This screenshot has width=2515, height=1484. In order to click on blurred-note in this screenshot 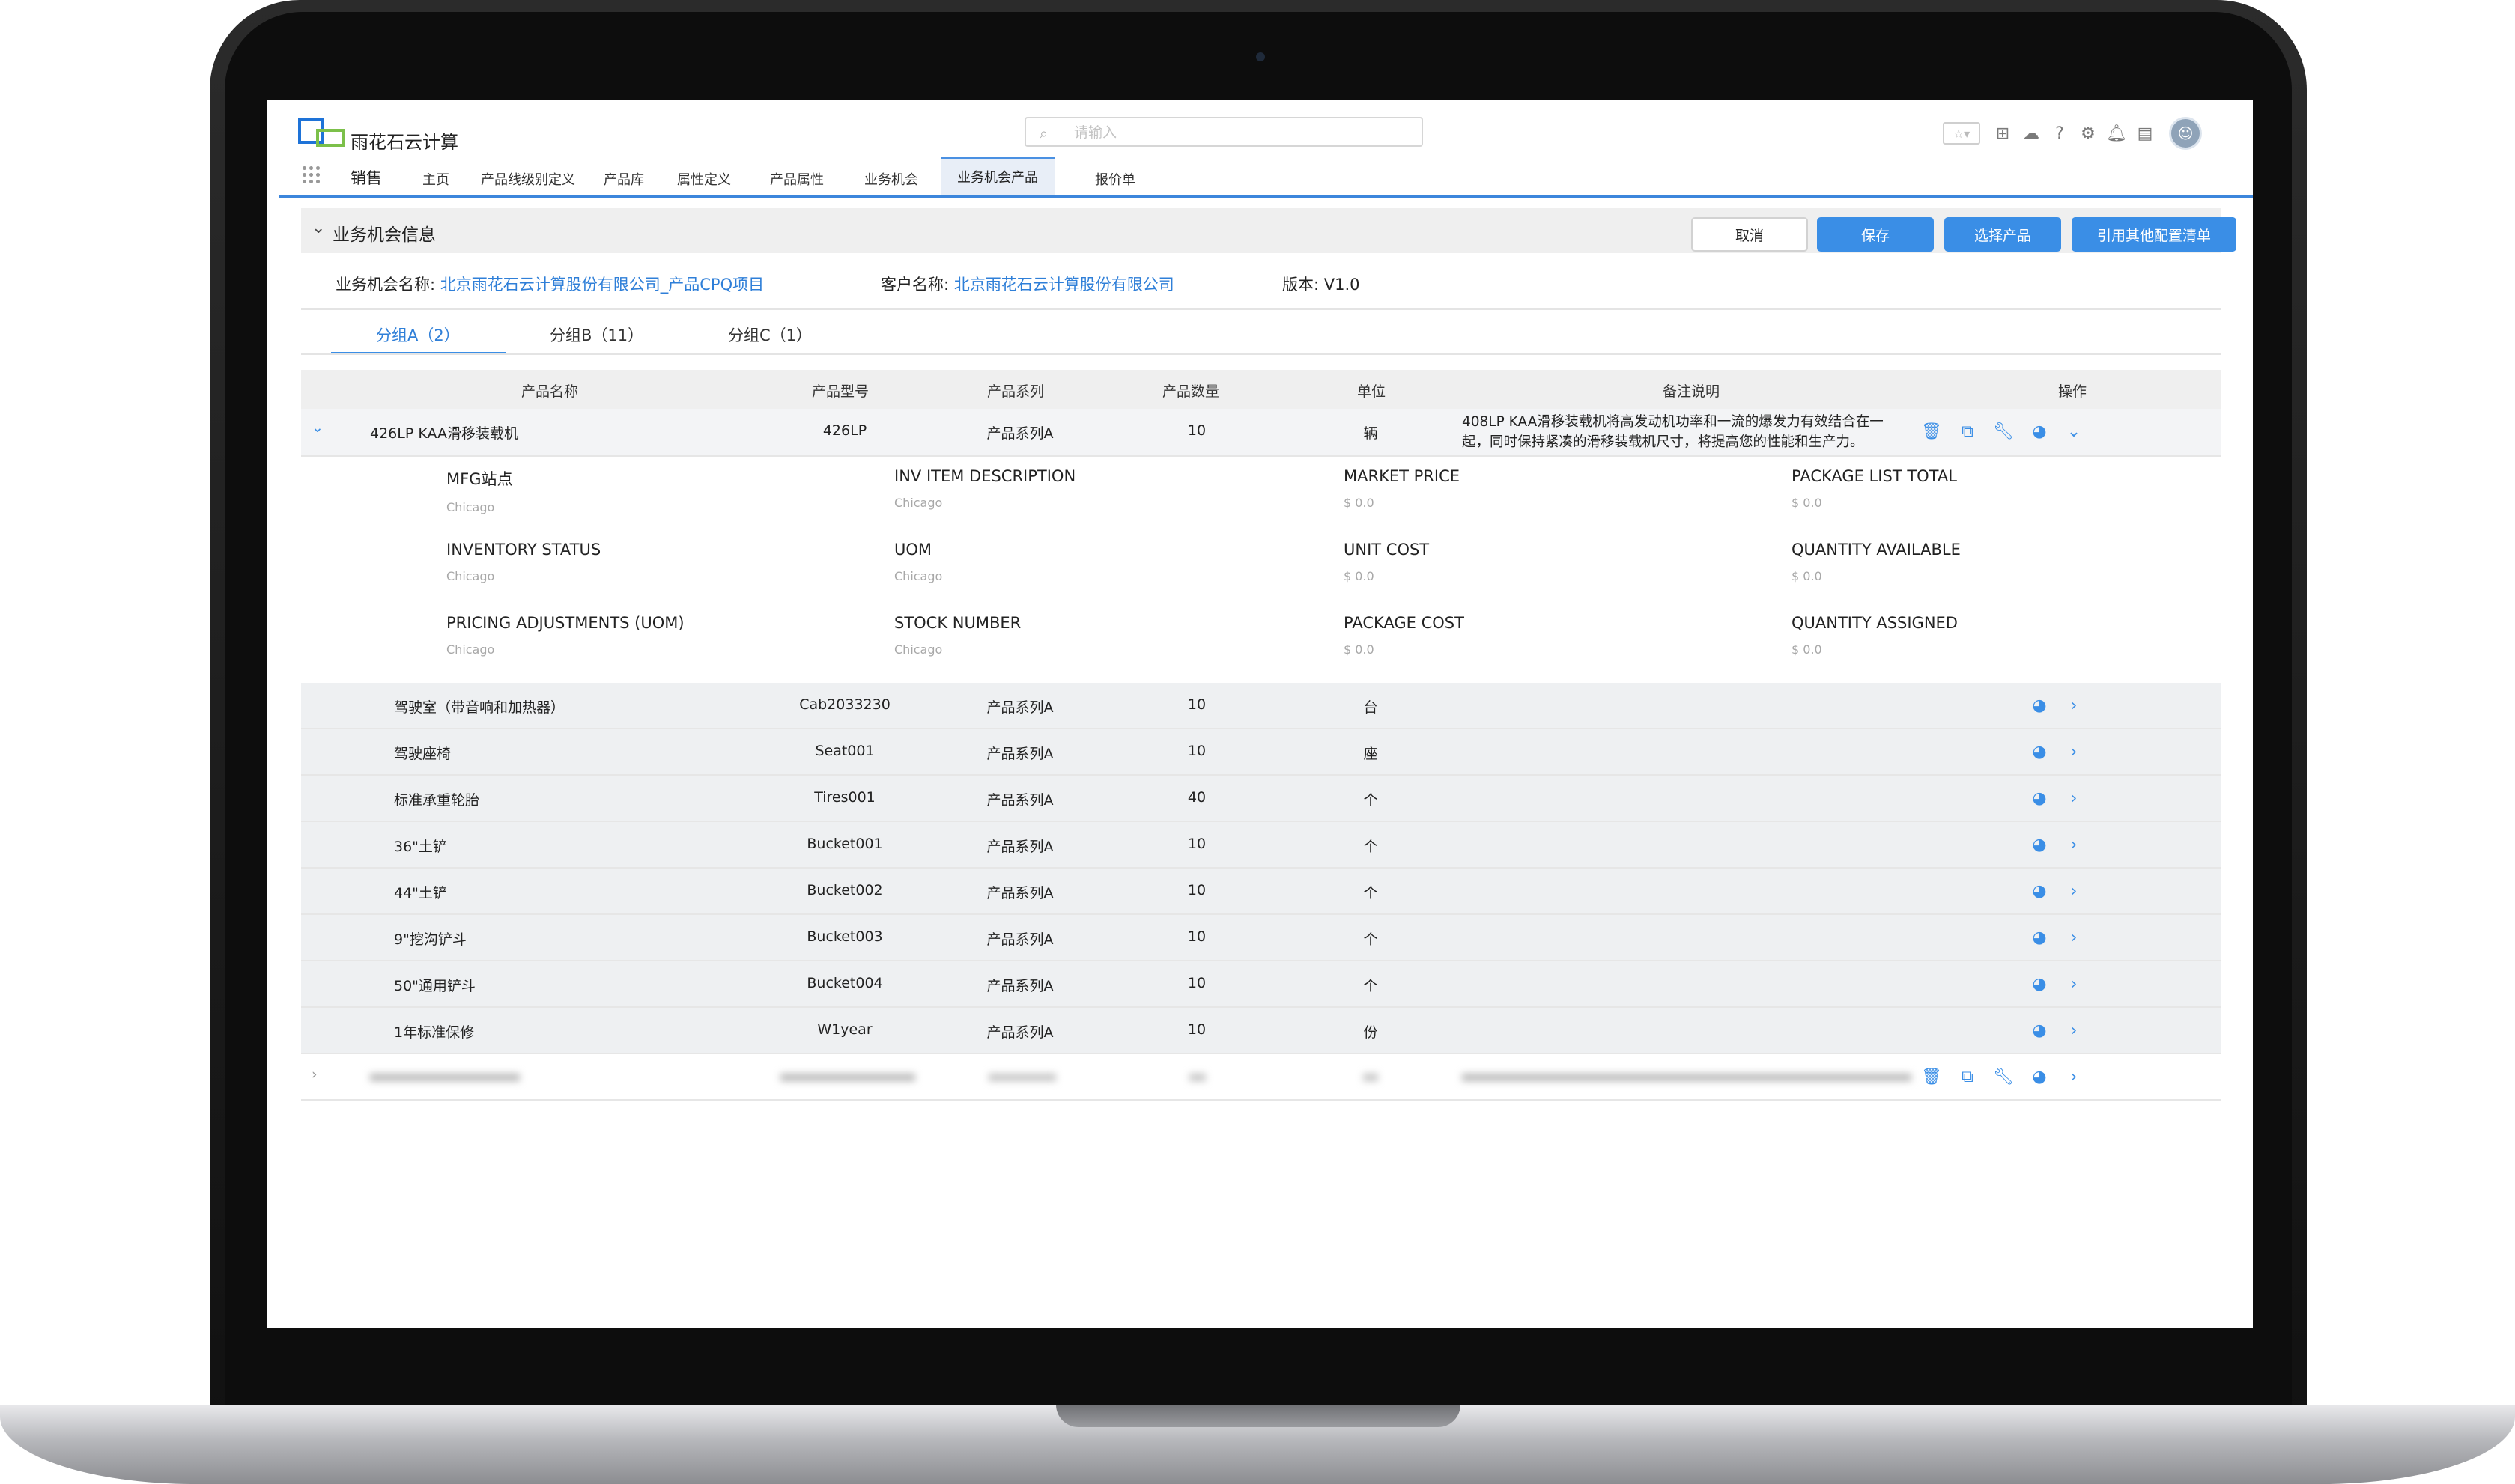, I will do `click(1686, 1077)`.